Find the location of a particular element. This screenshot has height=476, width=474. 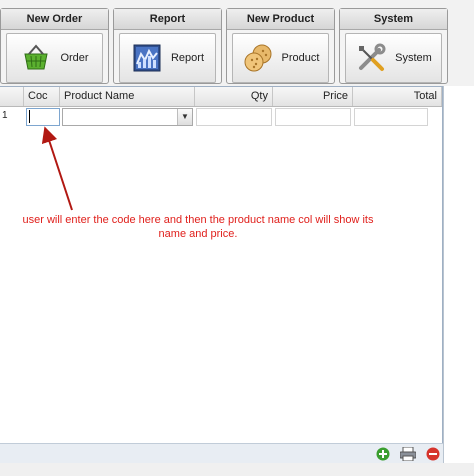

group-title: New Order is located at coordinates (54, 19).